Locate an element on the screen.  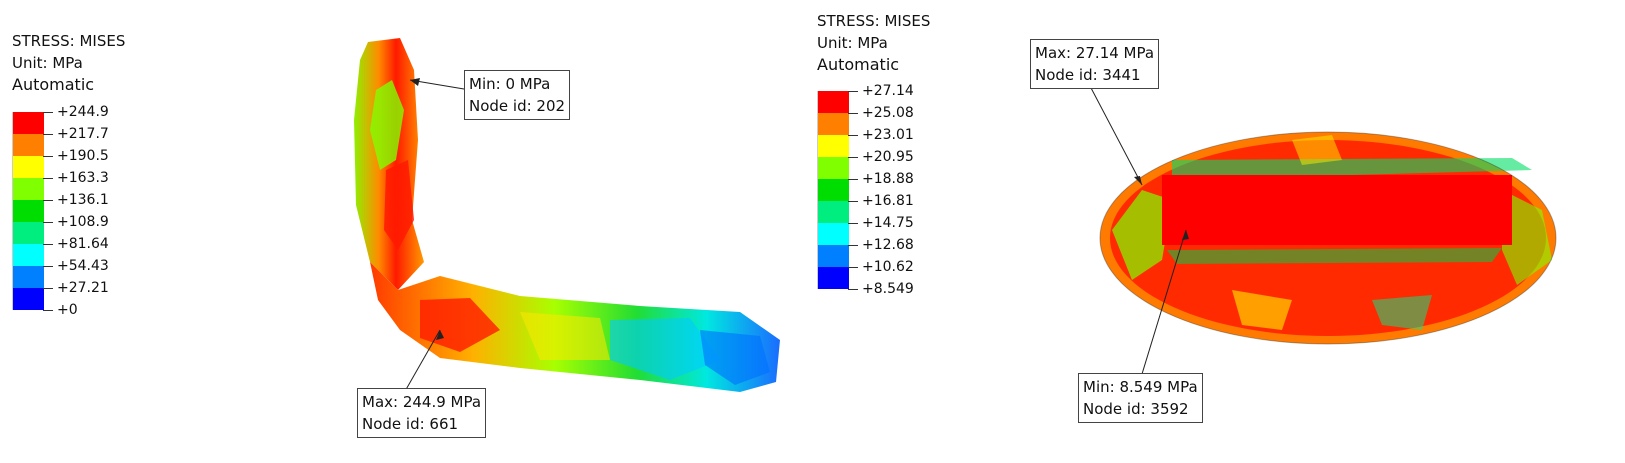
min-value-label: Min: 8.549 MPa is located at coordinates (1140, 387).